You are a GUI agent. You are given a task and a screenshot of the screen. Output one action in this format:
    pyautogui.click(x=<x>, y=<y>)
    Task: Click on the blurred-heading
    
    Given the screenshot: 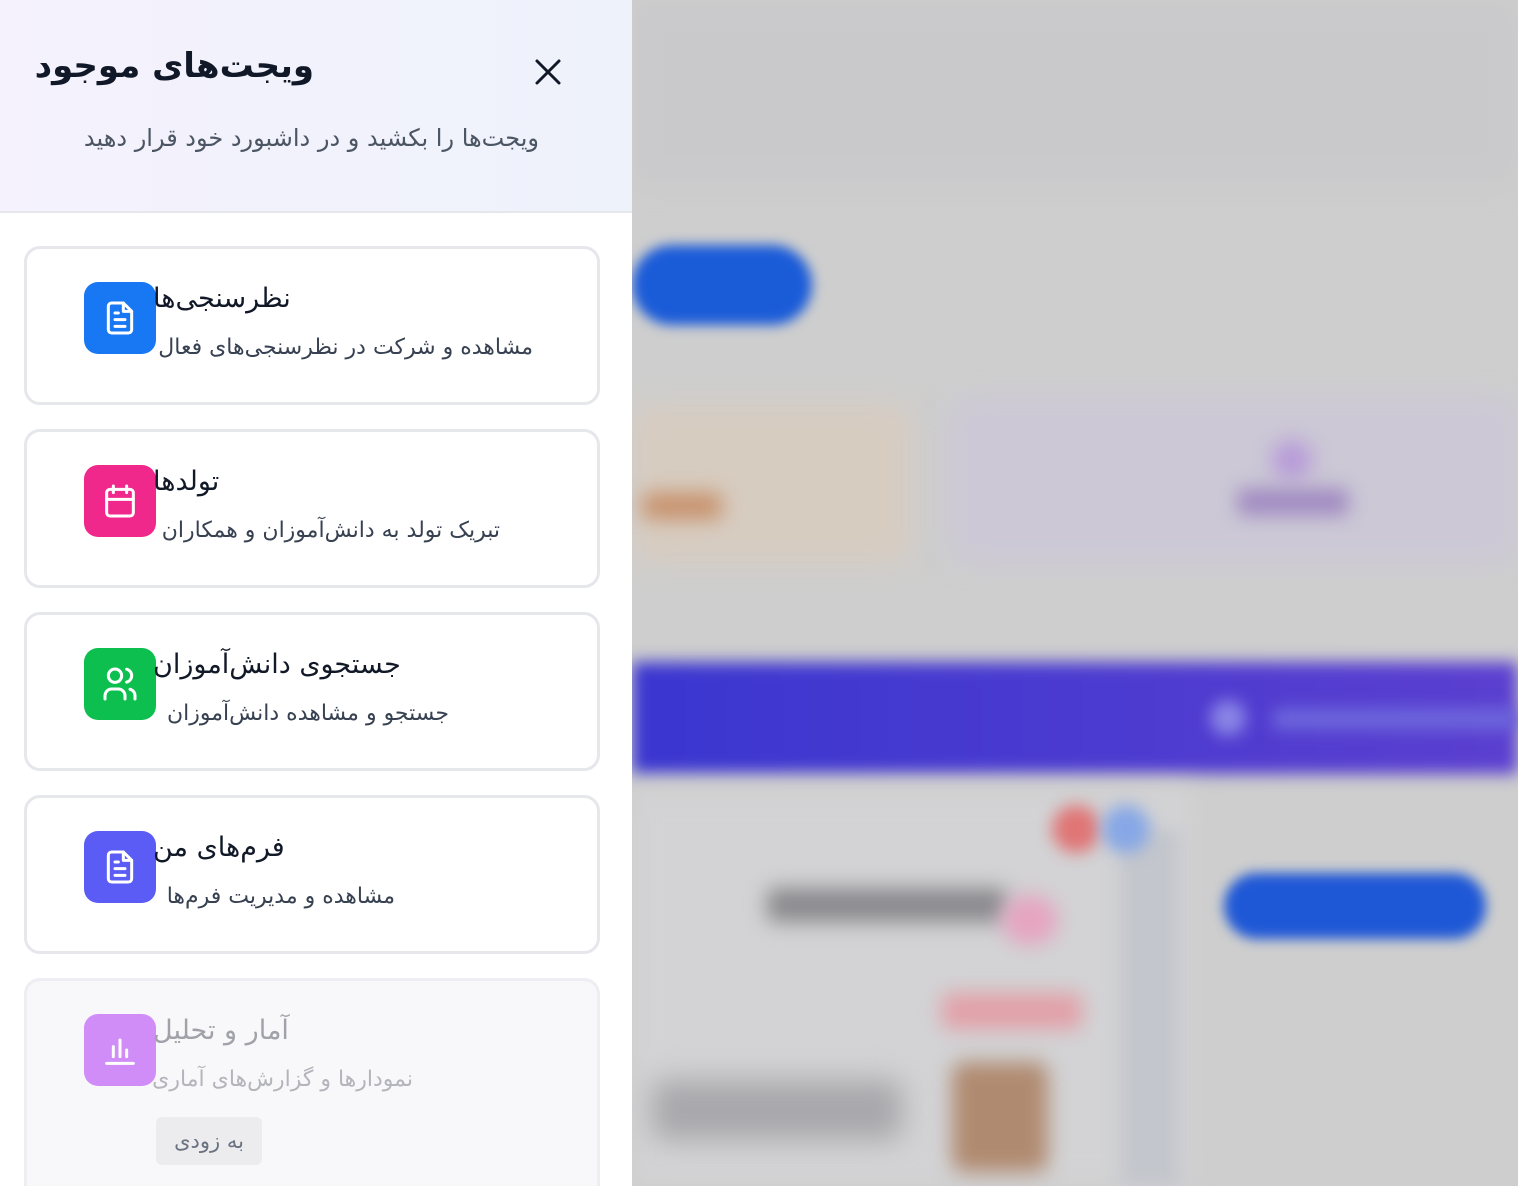 What is the action you would take?
    pyautogui.click(x=887, y=905)
    